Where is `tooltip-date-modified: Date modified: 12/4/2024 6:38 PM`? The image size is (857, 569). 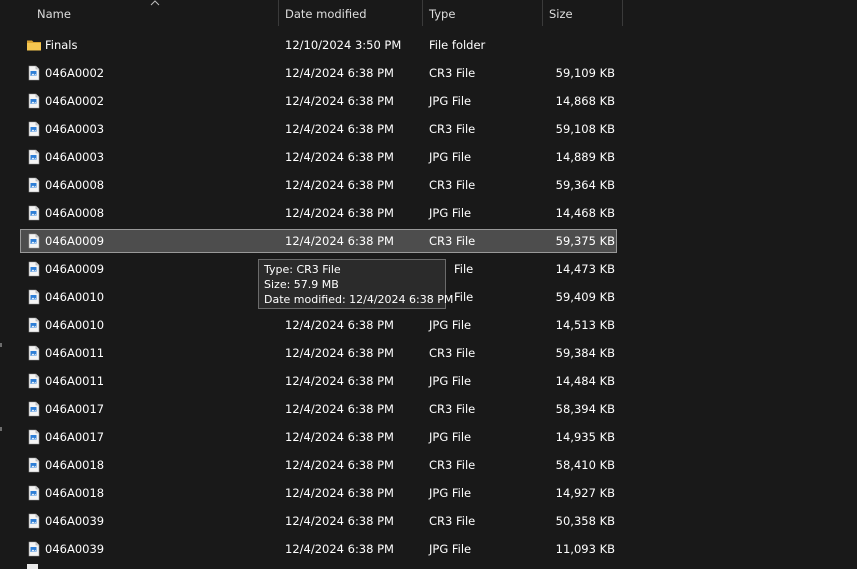
tooltip-date-modified: Date modified: 12/4/2024 6:38 PM is located at coordinates (359, 299).